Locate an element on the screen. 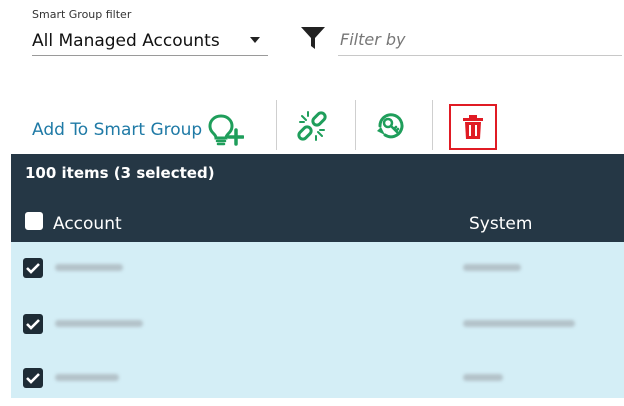  trash-icon is located at coordinates (473, 127).